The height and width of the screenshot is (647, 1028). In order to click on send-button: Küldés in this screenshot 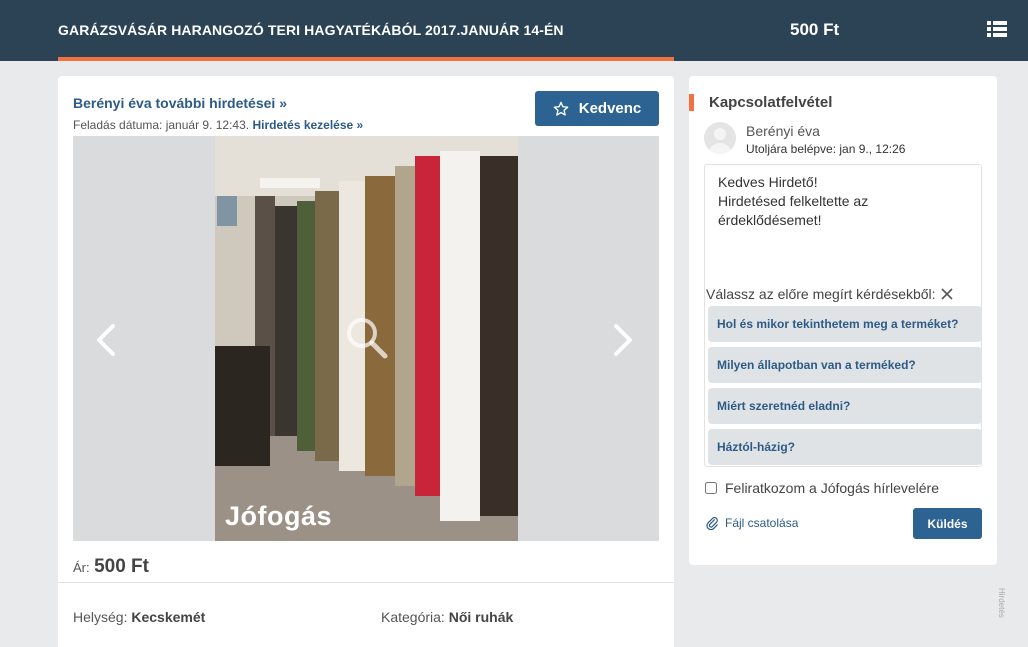, I will do `click(947, 523)`.